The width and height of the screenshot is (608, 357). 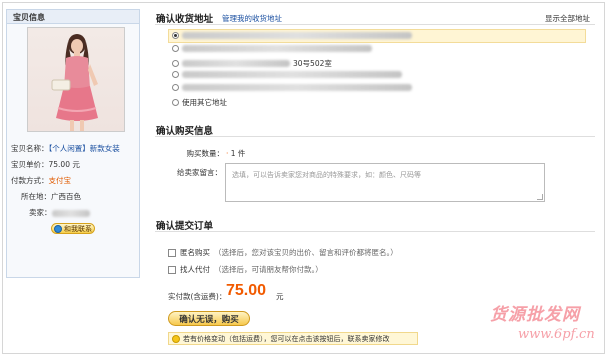 I want to click on address-other-label: 使用其它地址, so click(x=204, y=102).